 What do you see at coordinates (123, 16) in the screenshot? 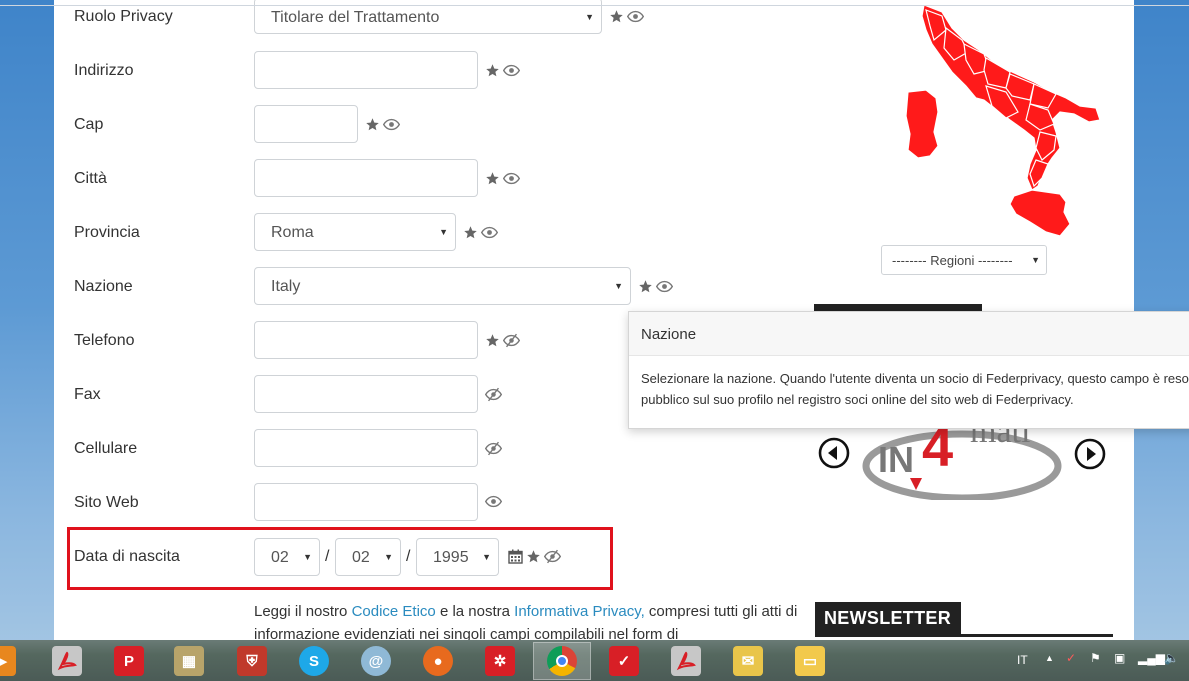
I see `field-label: Ruolo Privacy` at bounding box center [123, 16].